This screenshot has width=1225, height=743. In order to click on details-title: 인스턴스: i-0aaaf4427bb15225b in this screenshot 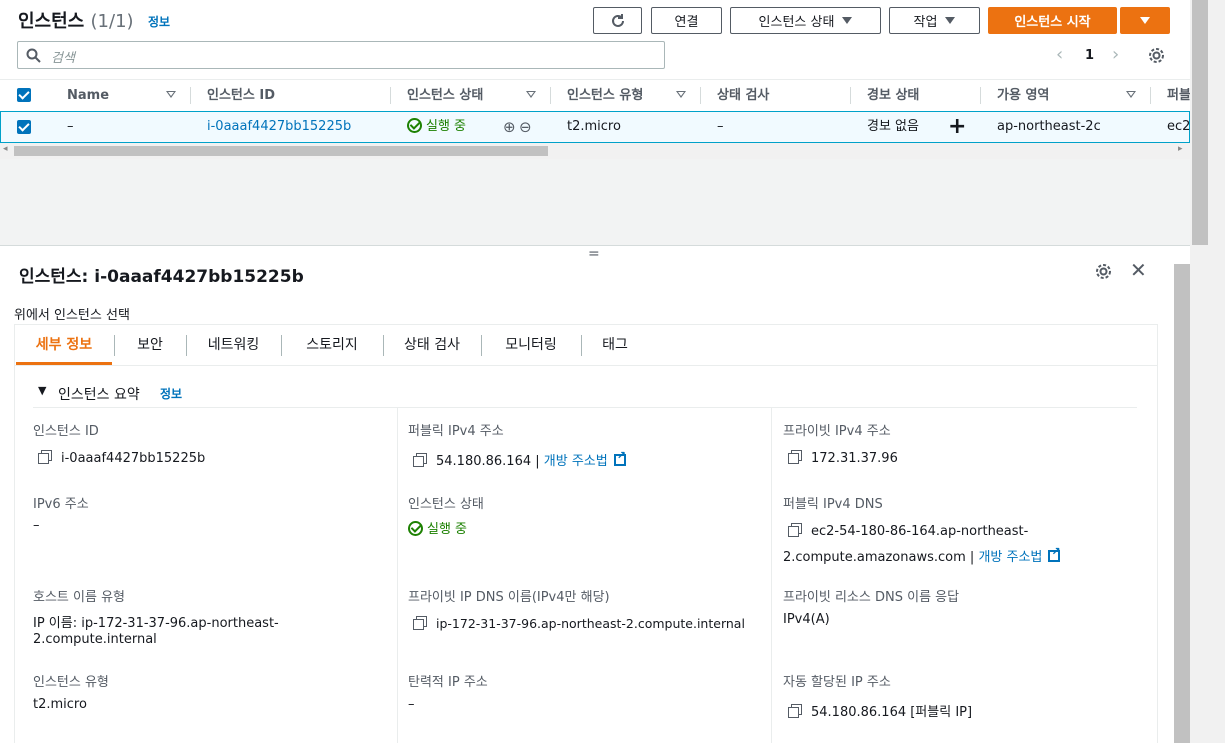, I will do `click(161, 277)`.